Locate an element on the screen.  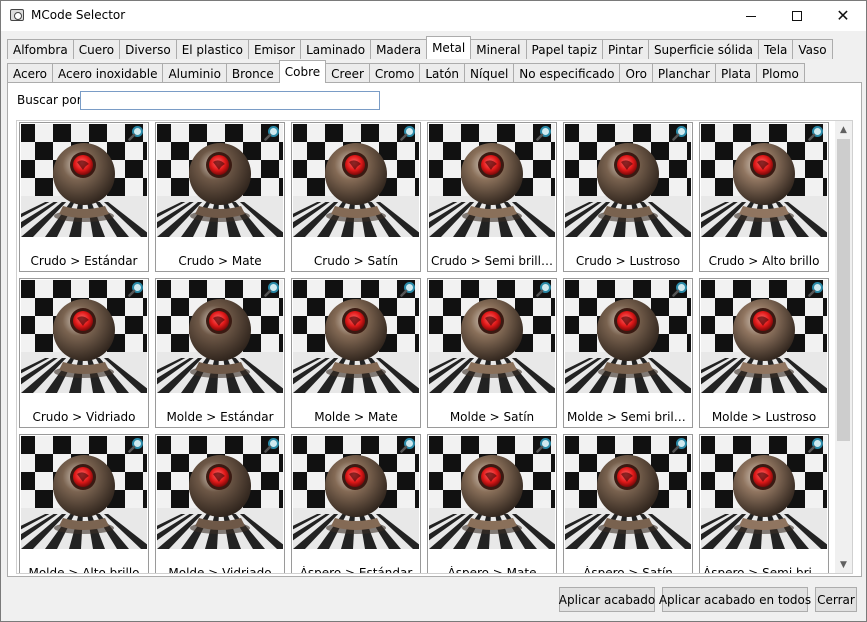
vertical-scrollbar: ▲ ▼ is located at coordinates (843, 347).